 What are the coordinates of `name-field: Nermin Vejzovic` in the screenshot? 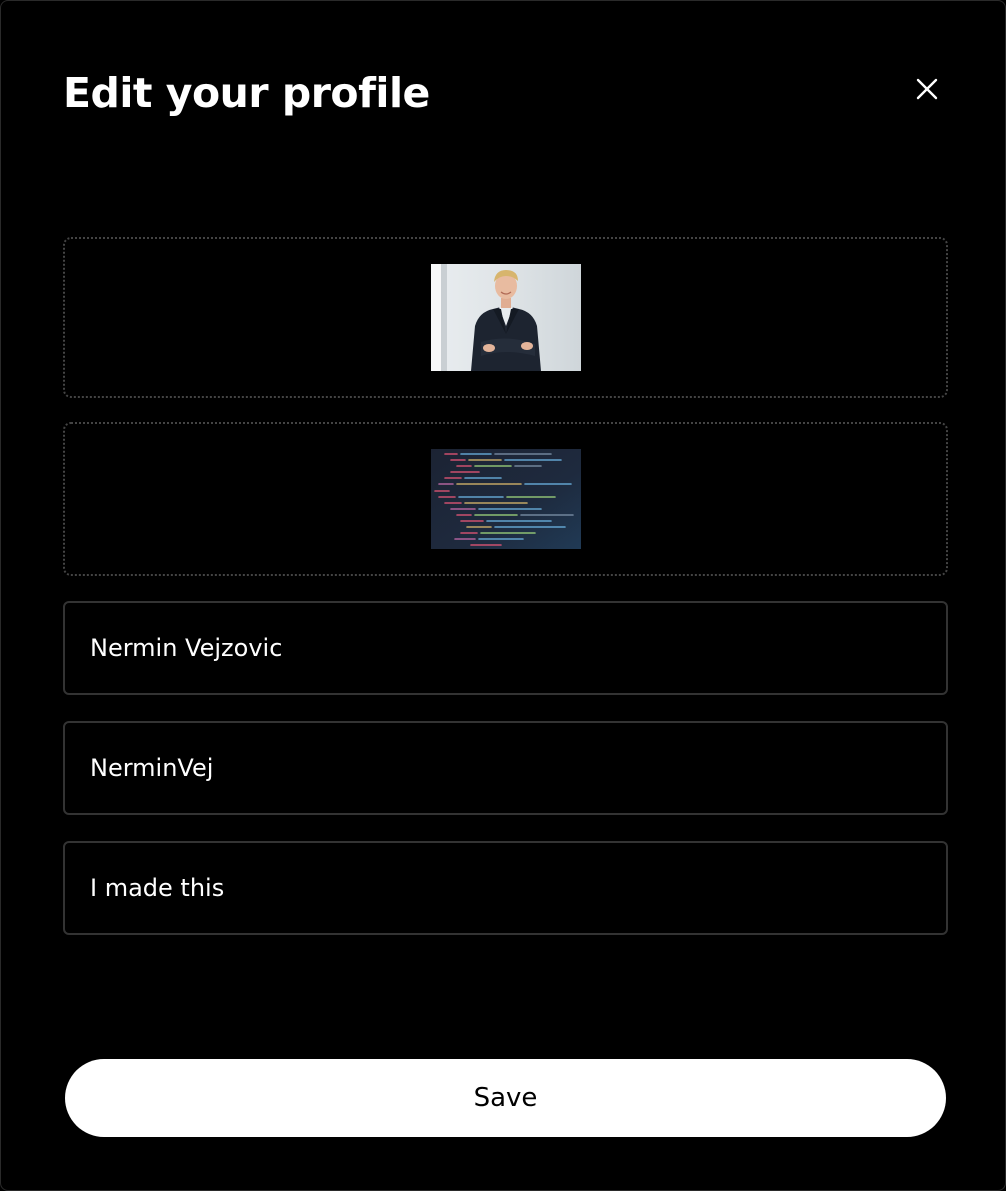 It's located at (505, 648).